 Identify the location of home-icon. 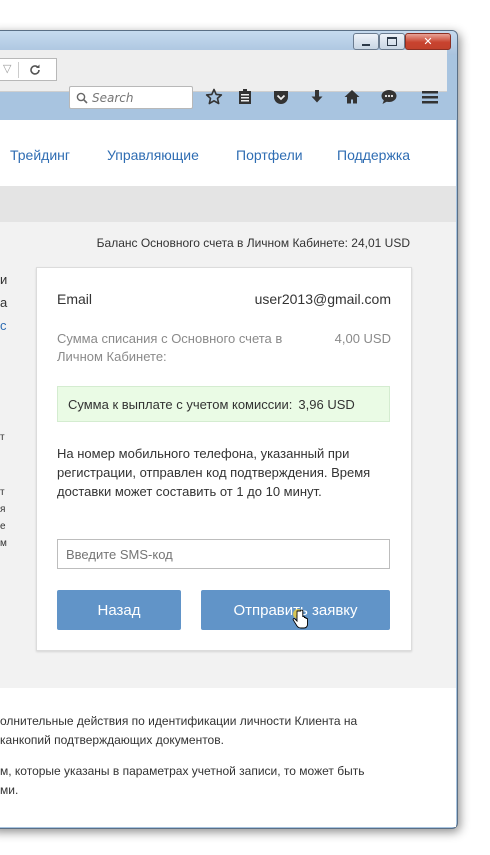
(352, 97).